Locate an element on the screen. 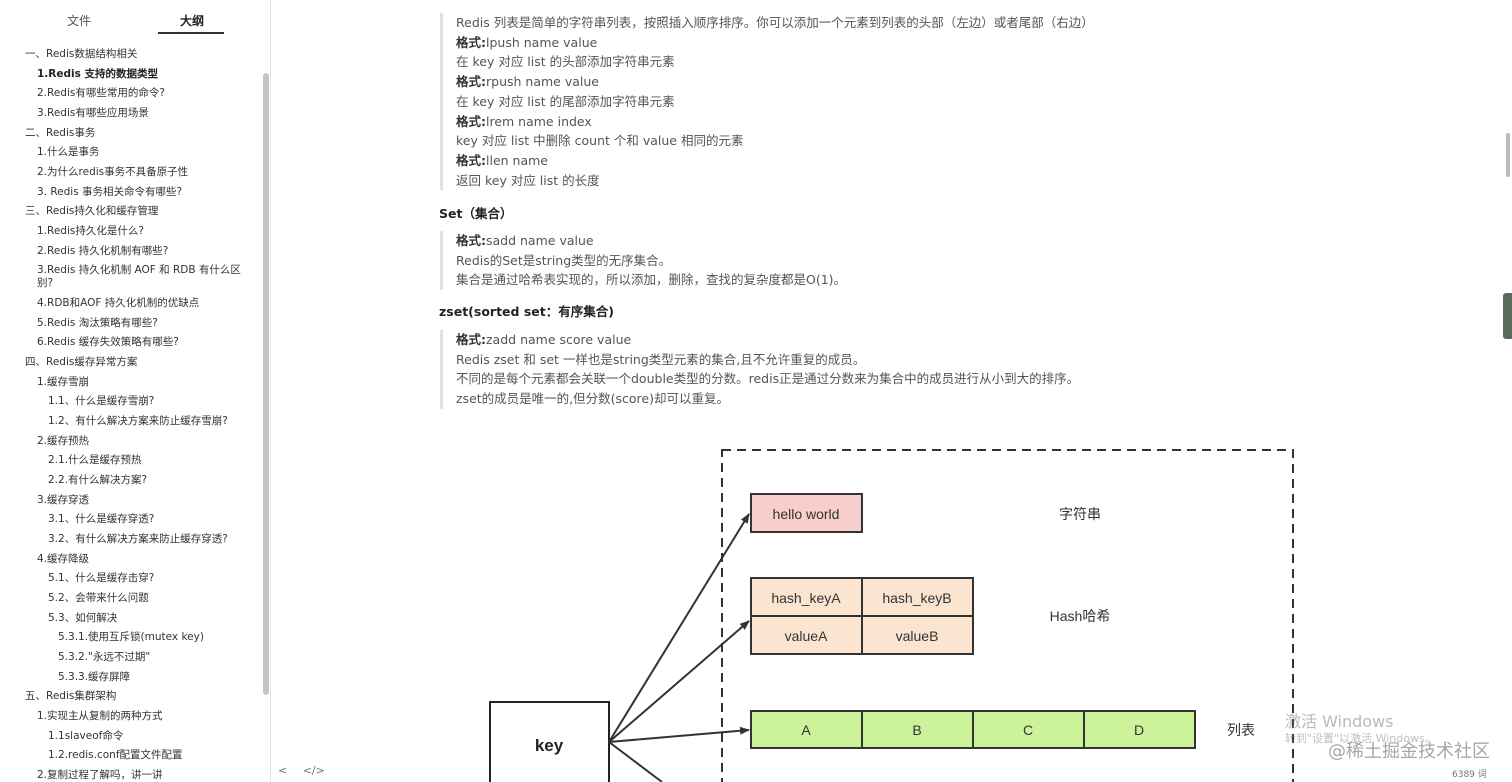  list-desc: 在 key 对应 list 的尾部添加字符串元素 is located at coordinates (565, 101).